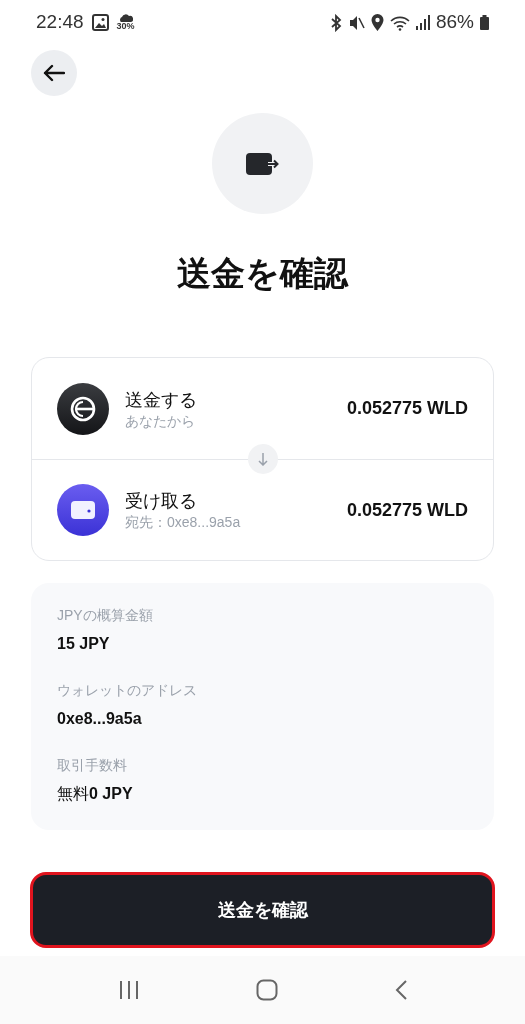 The width and height of the screenshot is (525, 1024). Describe the element at coordinates (266, 990) in the screenshot. I see `home-icon` at that location.